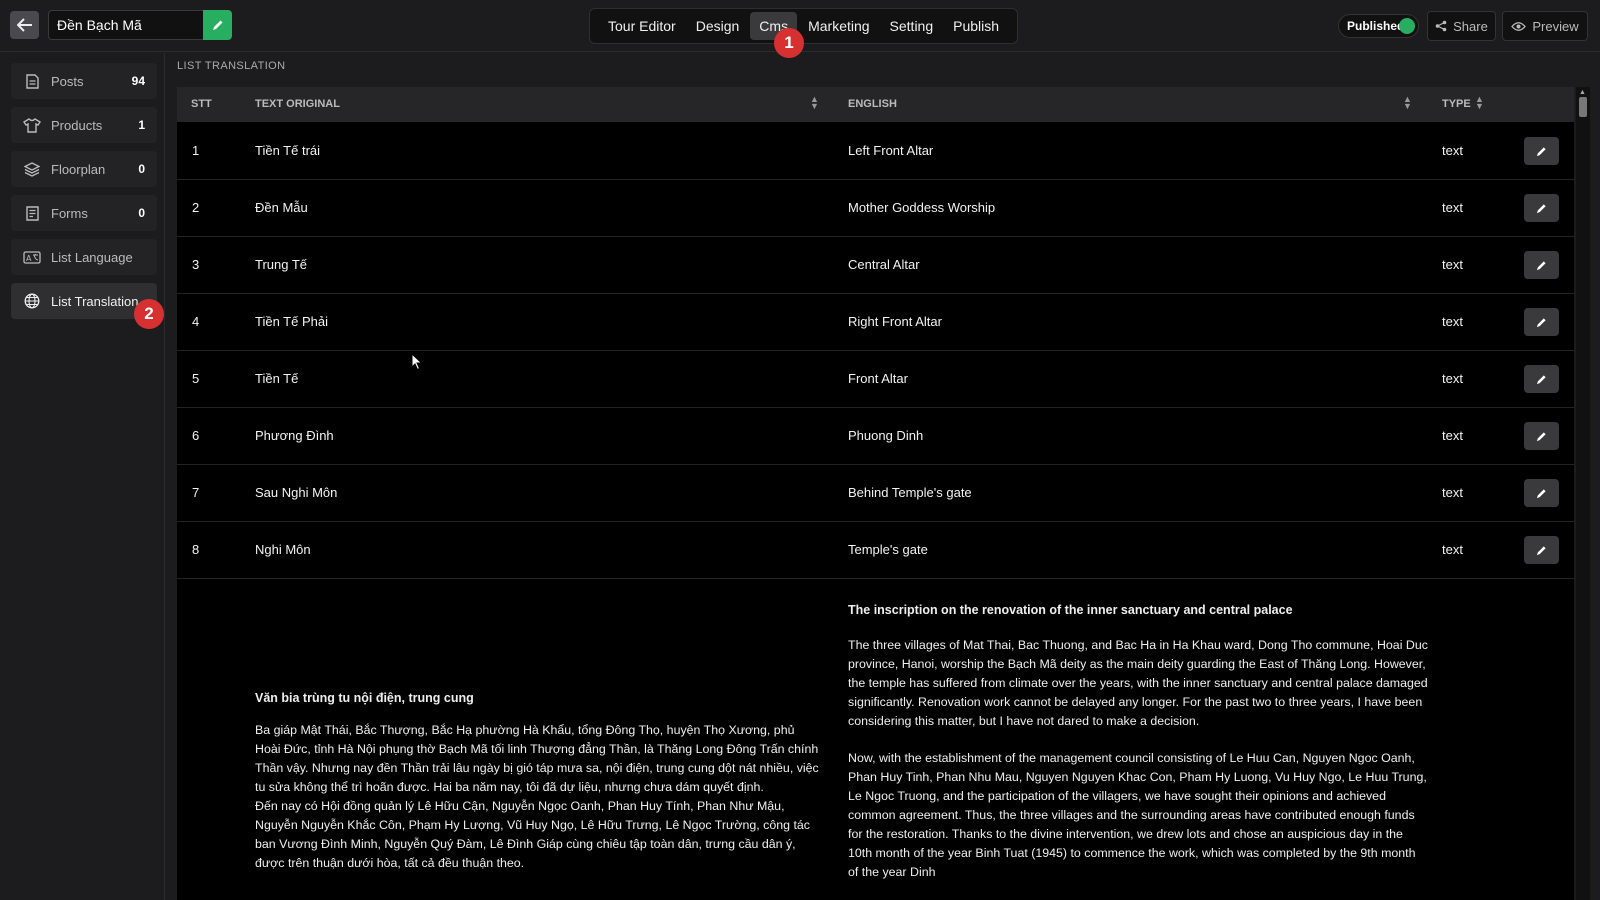 This screenshot has width=1600, height=900. I want to click on original-heading: Văn bia trùng tu nội điện, trung cung, so click(364, 698).